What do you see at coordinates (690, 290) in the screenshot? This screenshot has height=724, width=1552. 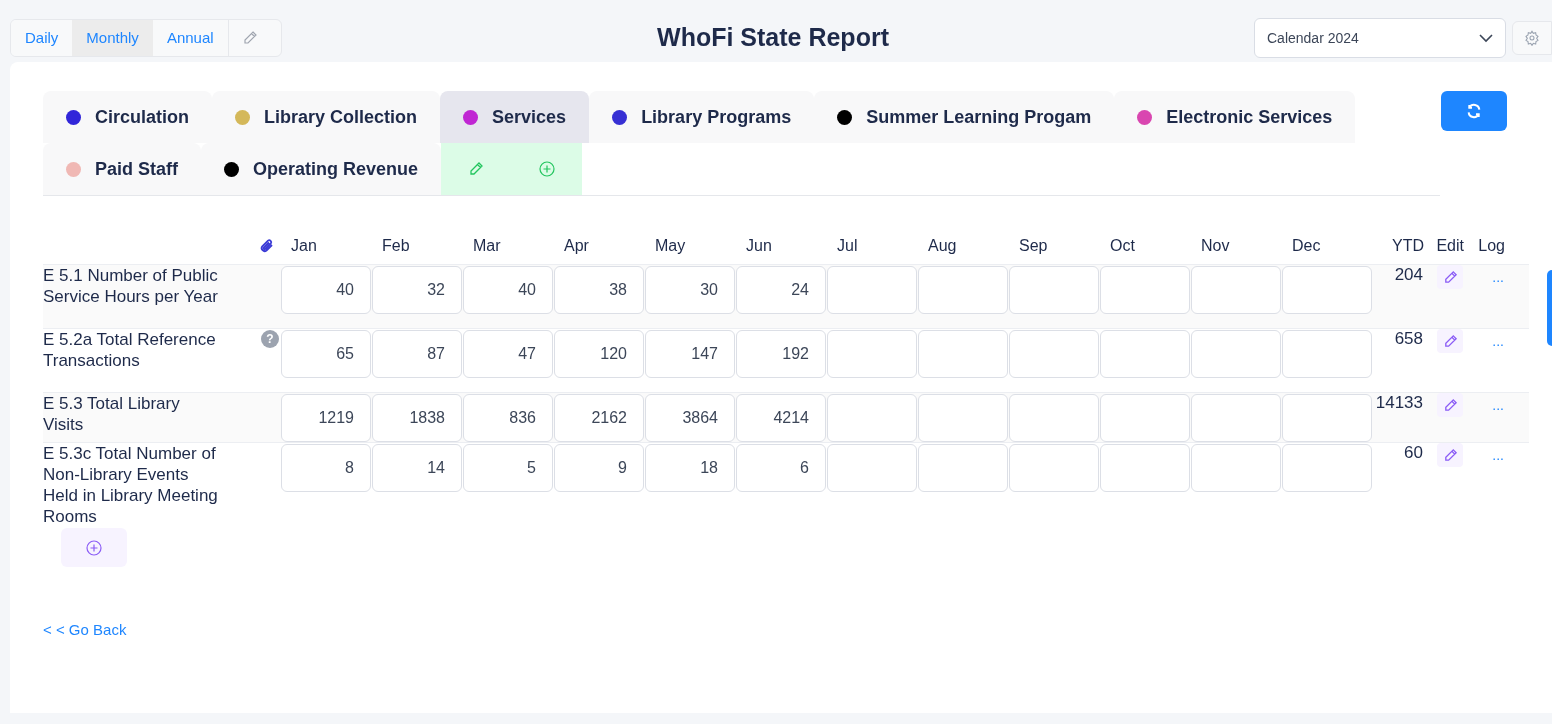 I see `month-input: 30` at bounding box center [690, 290].